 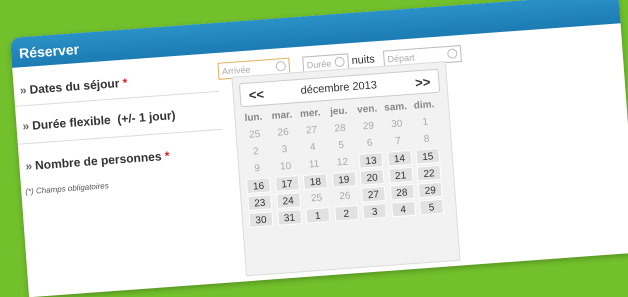 What do you see at coordinates (287, 183) in the screenshot?
I see `calendar-day: 17` at bounding box center [287, 183].